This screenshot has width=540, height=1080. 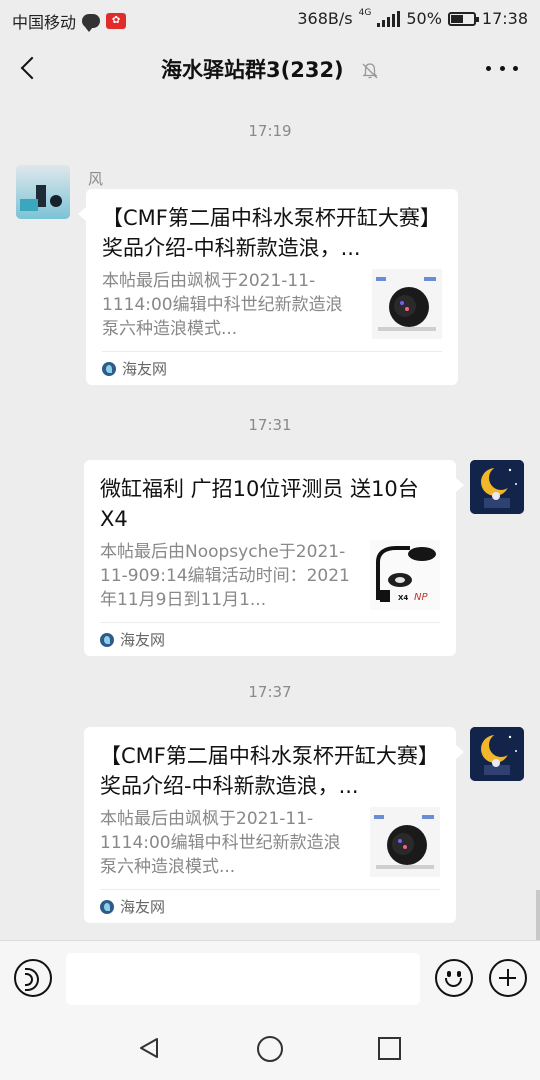 What do you see at coordinates (389, 1048) in the screenshot?
I see `nav-recent-apps-icon` at bounding box center [389, 1048].